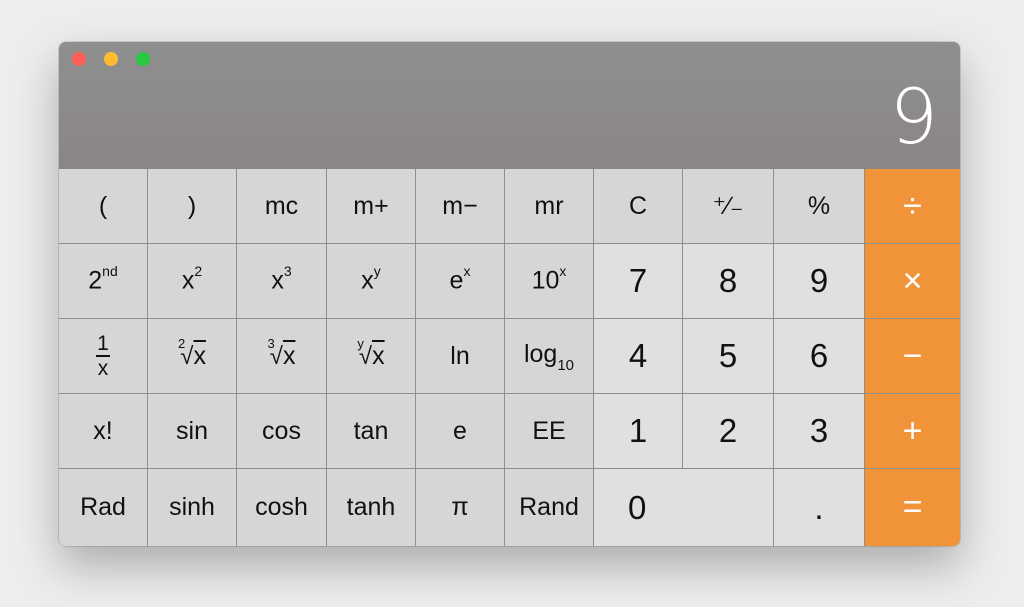  I want to click on y-root-label: y√x, so click(371, 353).